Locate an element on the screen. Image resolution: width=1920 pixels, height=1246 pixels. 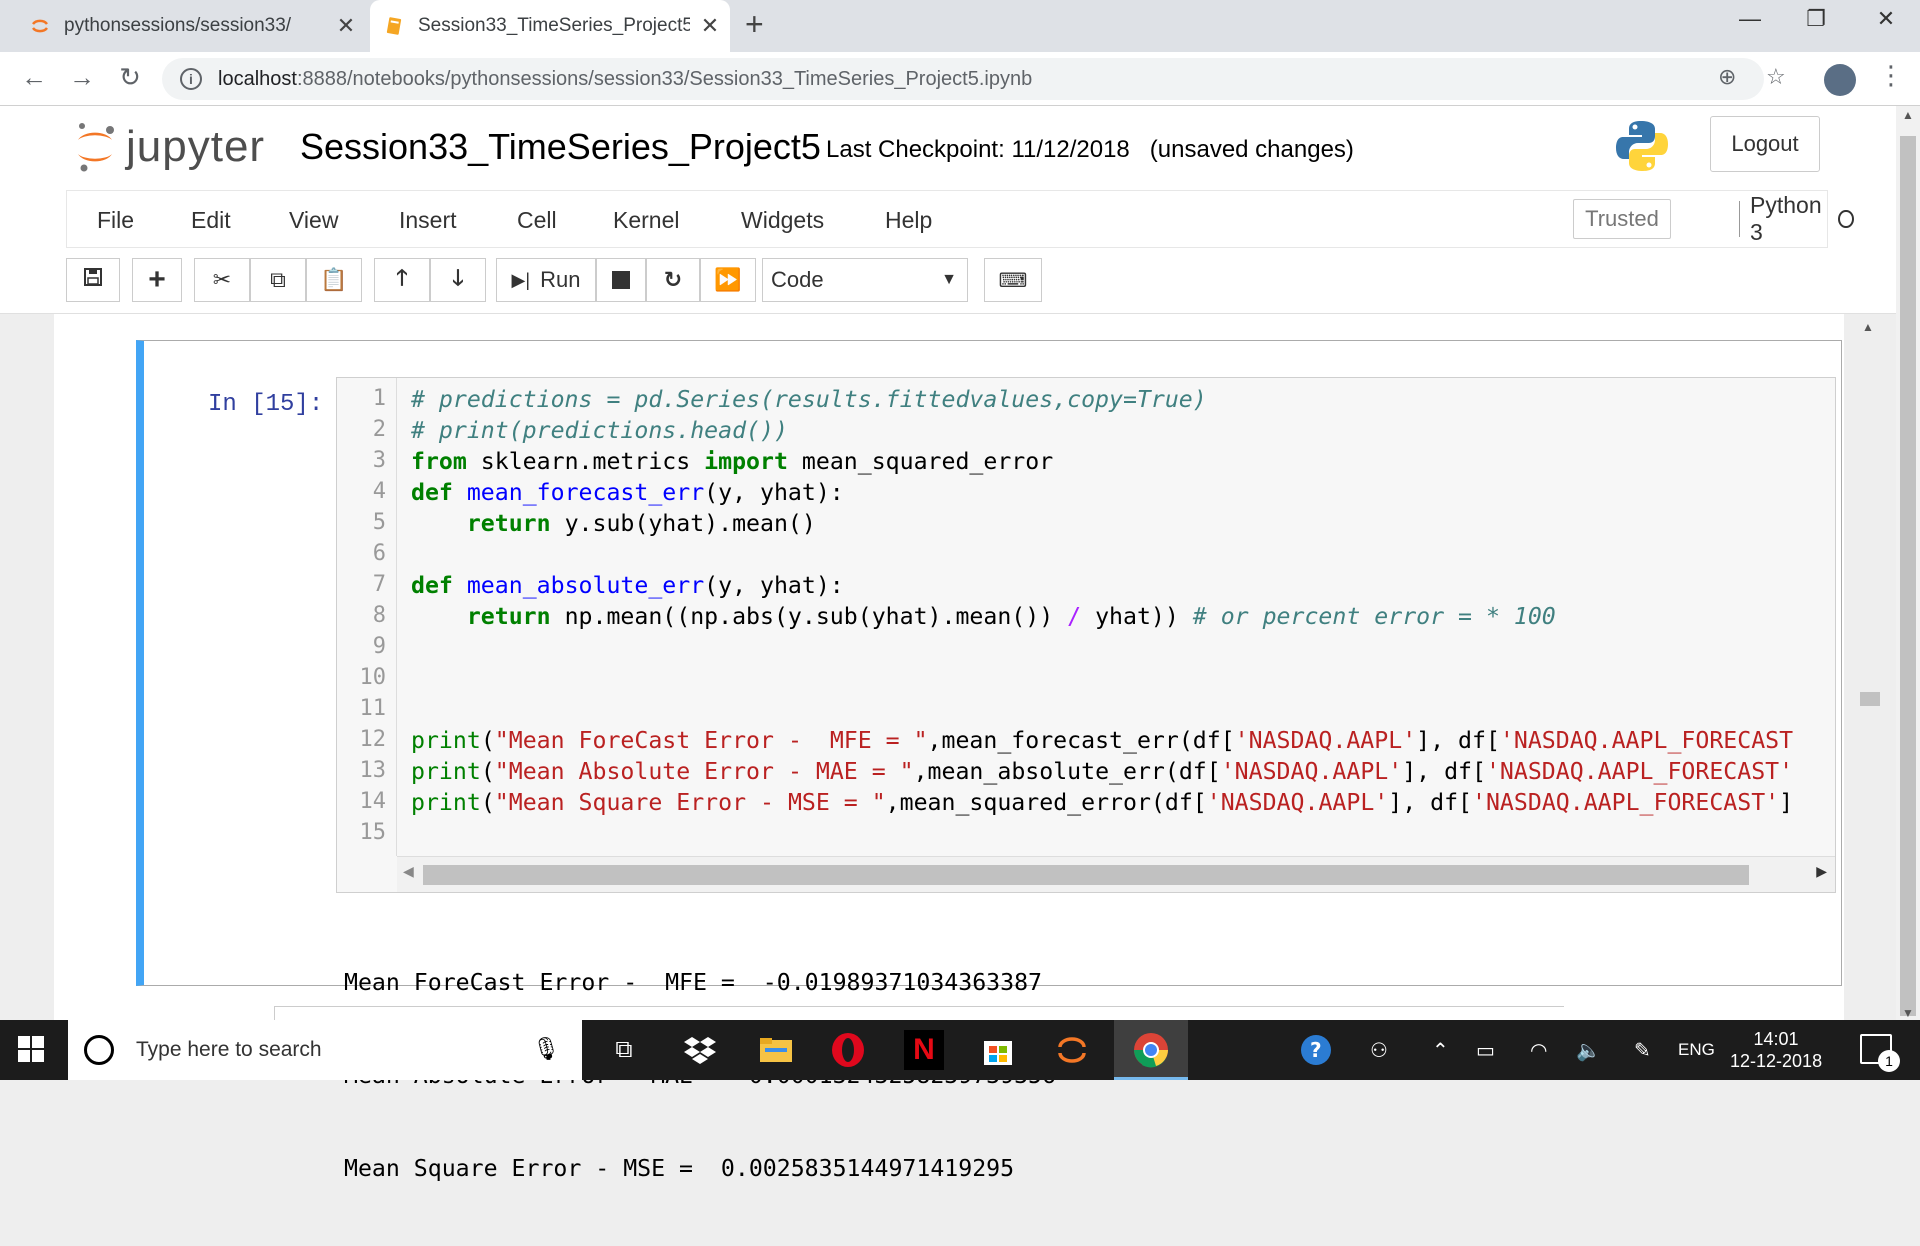
kernel-indicator: Python 3 is located at coordinates (1796, 218).